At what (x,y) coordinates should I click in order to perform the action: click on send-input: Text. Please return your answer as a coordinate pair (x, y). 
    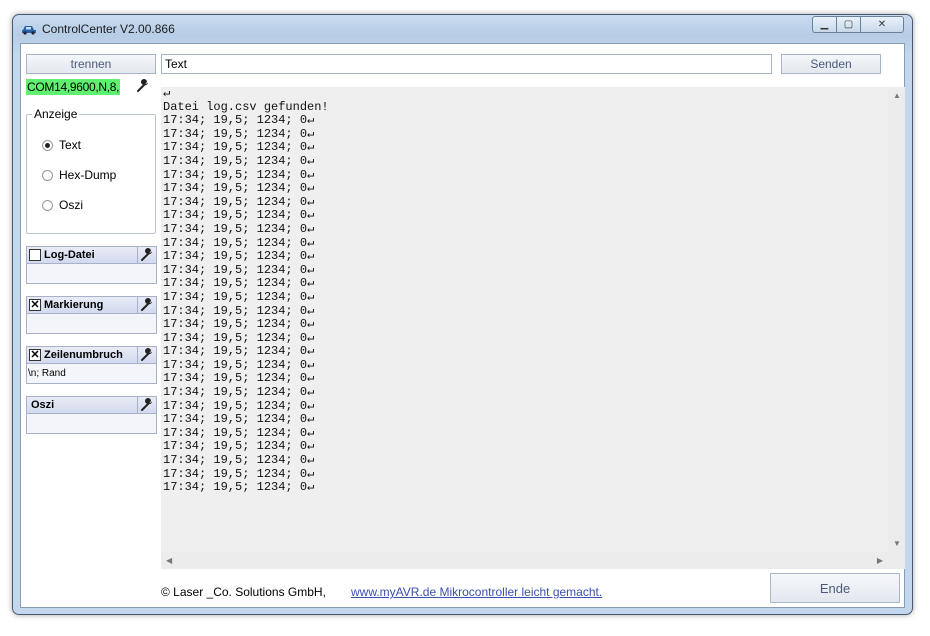
    Looking at the image, I should click on (466, 64).